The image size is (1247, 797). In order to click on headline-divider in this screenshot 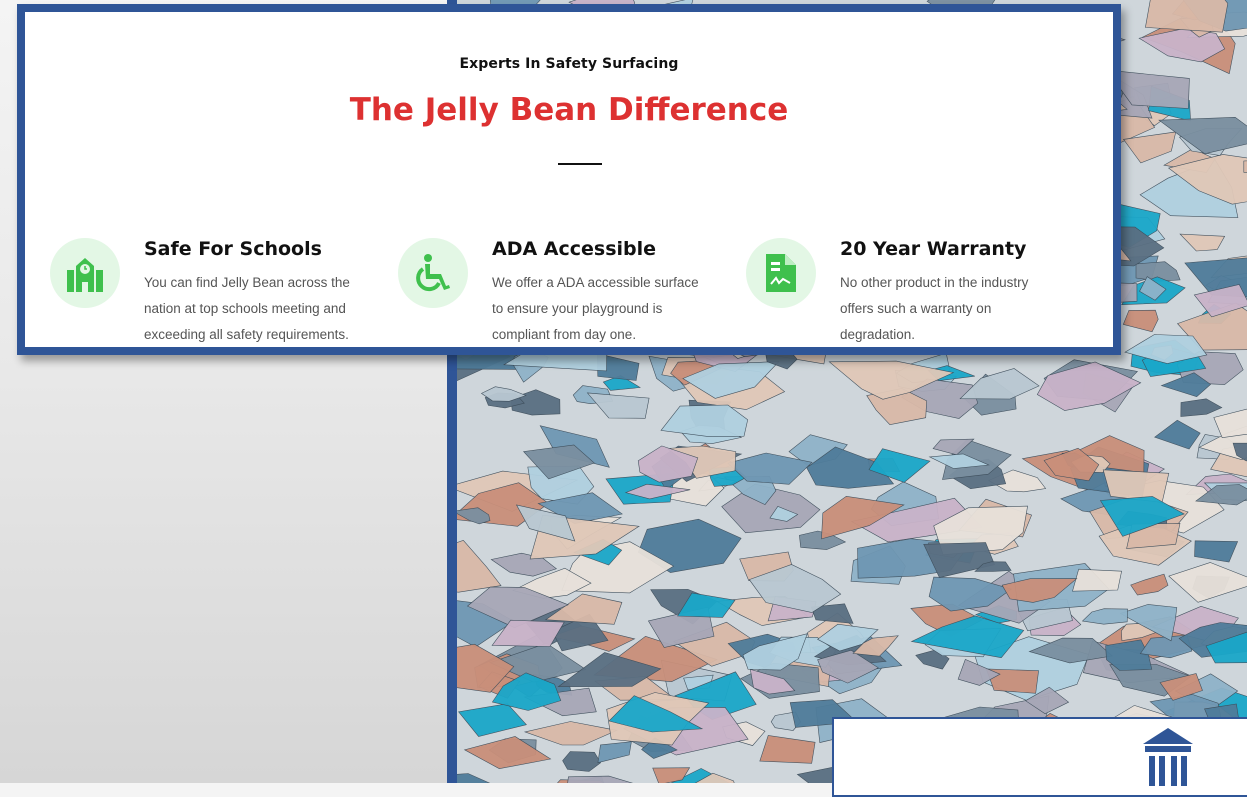, I will do `click(580, 164)`.